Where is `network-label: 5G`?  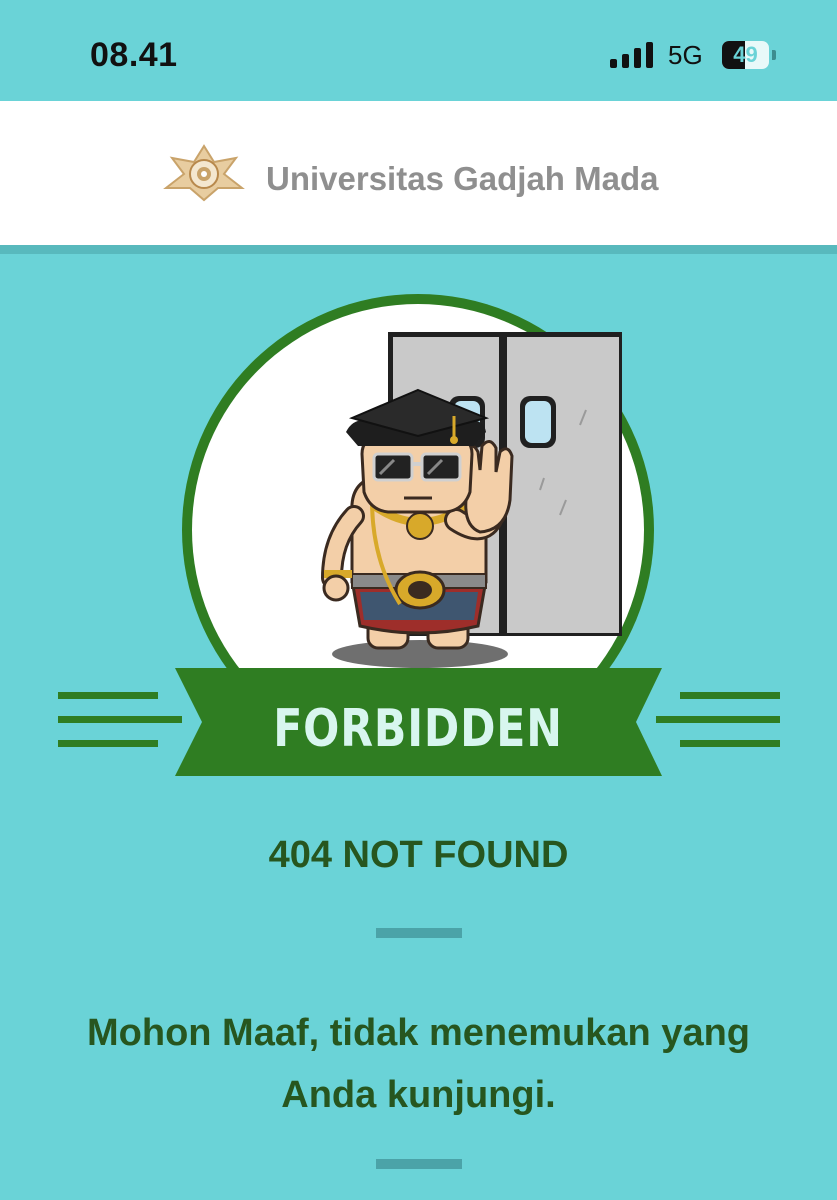
network-label: 5G is located at coordinates (685, 55).